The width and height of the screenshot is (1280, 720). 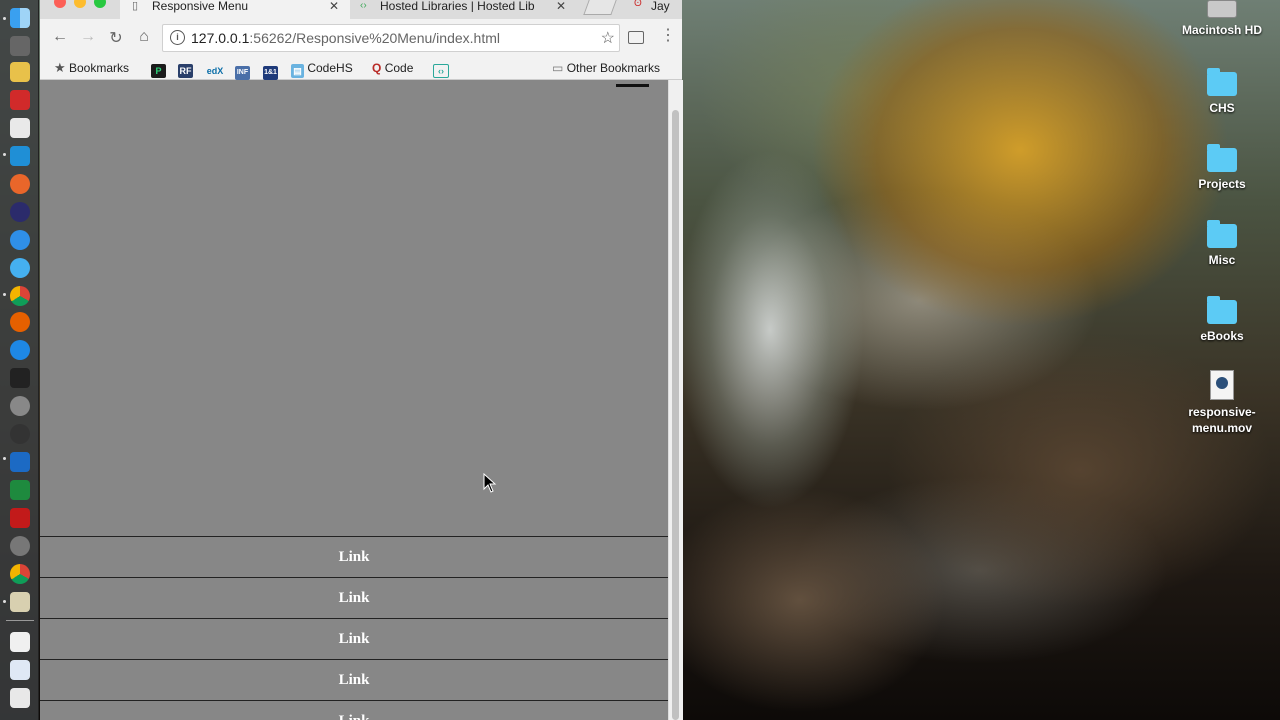 What do you see at coordinates (80, 4) in the screenshot?
I see `minimize-window-button` at bounding box center [80, 4].